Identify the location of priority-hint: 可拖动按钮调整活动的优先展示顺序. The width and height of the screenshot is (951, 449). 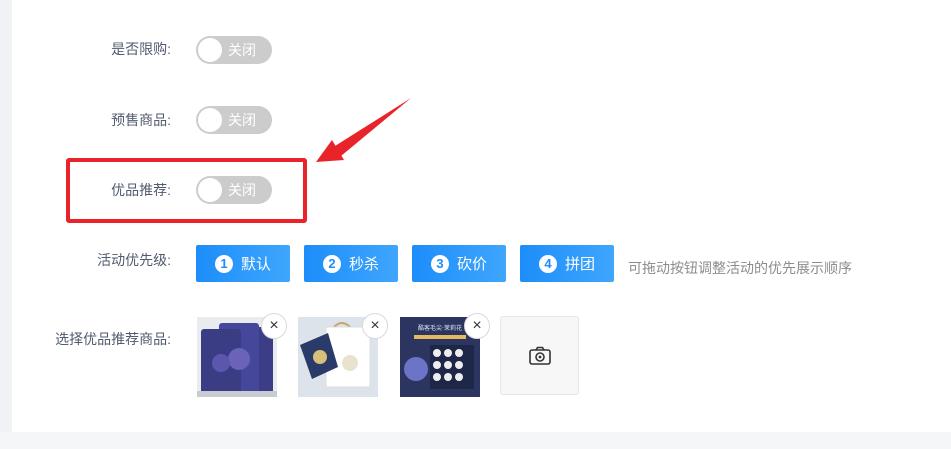
(740, 268).